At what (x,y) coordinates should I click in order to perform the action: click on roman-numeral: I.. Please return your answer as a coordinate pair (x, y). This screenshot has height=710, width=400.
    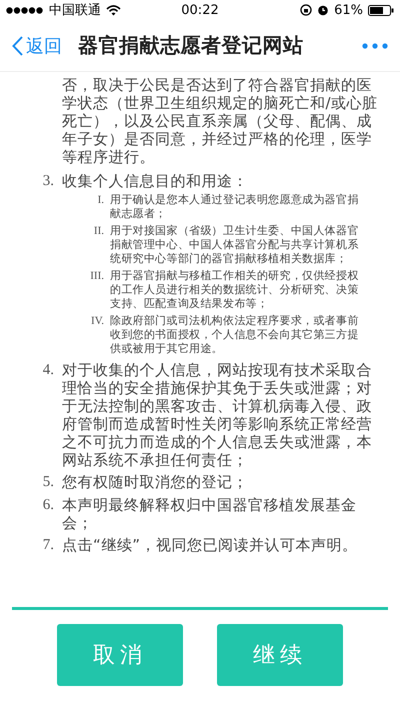
    Looking at the image, I should click on (100, 200).